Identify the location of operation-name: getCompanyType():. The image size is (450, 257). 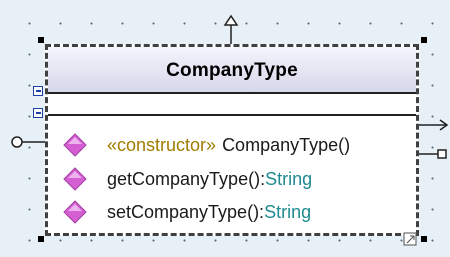
(186, 178).